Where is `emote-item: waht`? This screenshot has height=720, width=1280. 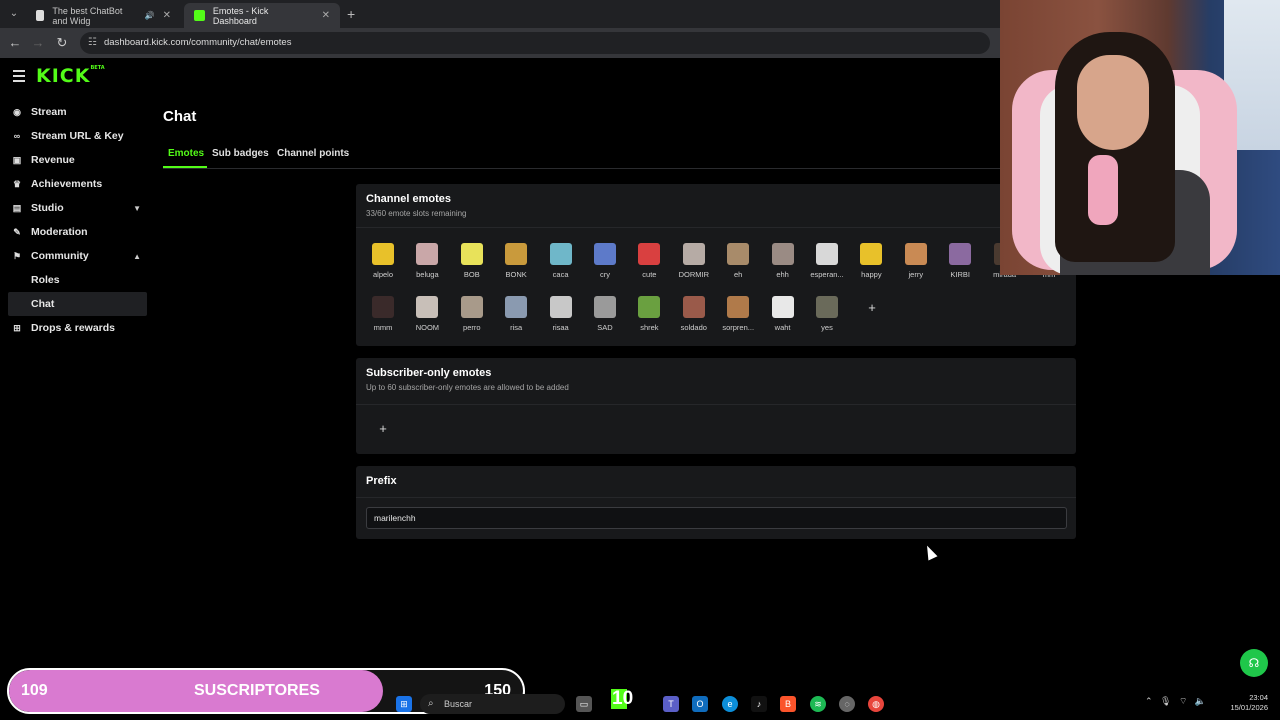
emote-item: waht is located at coordinates (783, 314).